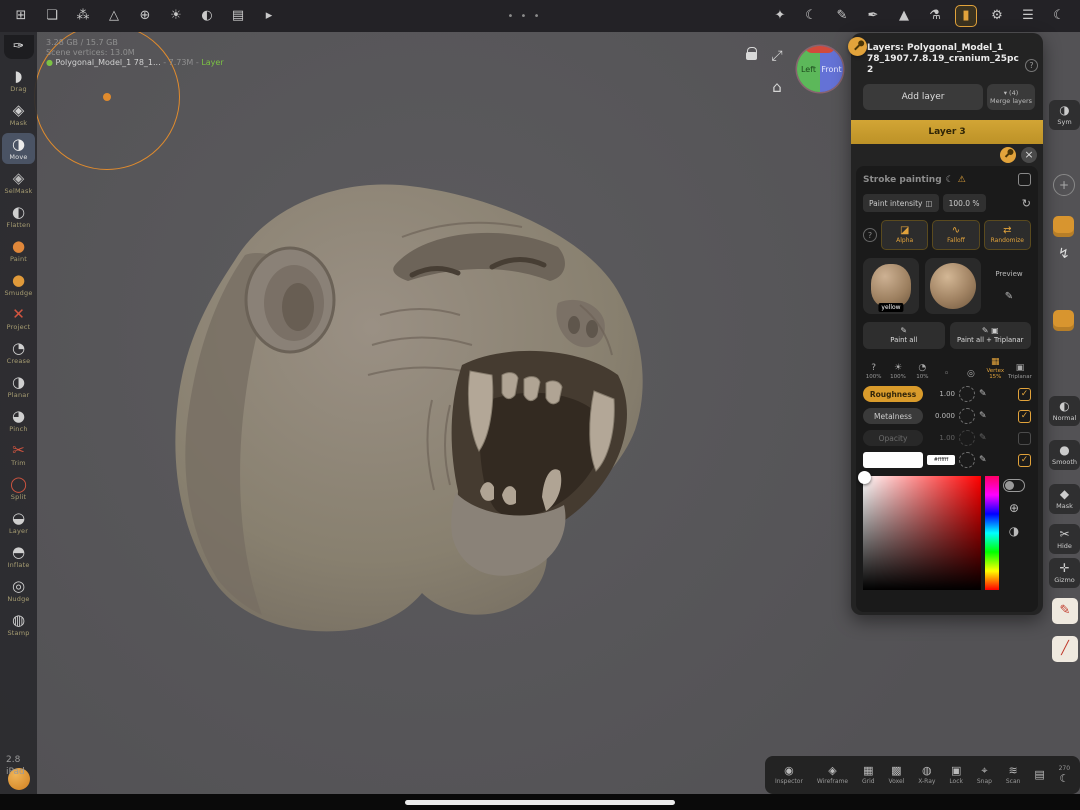  What do you see at coordinates (905, 235) in the screenshot?
I see `tab-alpha: ◪ Alpha` at bounding box center [905, 235].